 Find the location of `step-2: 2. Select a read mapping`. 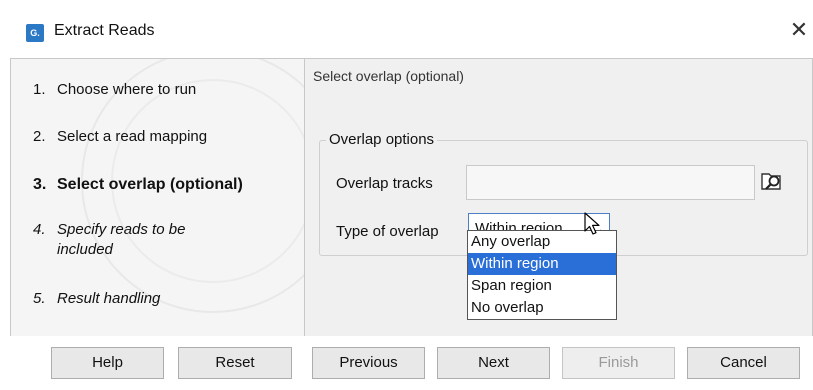

step-2: 2. Select a read mapping is located at coordinates (120, 136).